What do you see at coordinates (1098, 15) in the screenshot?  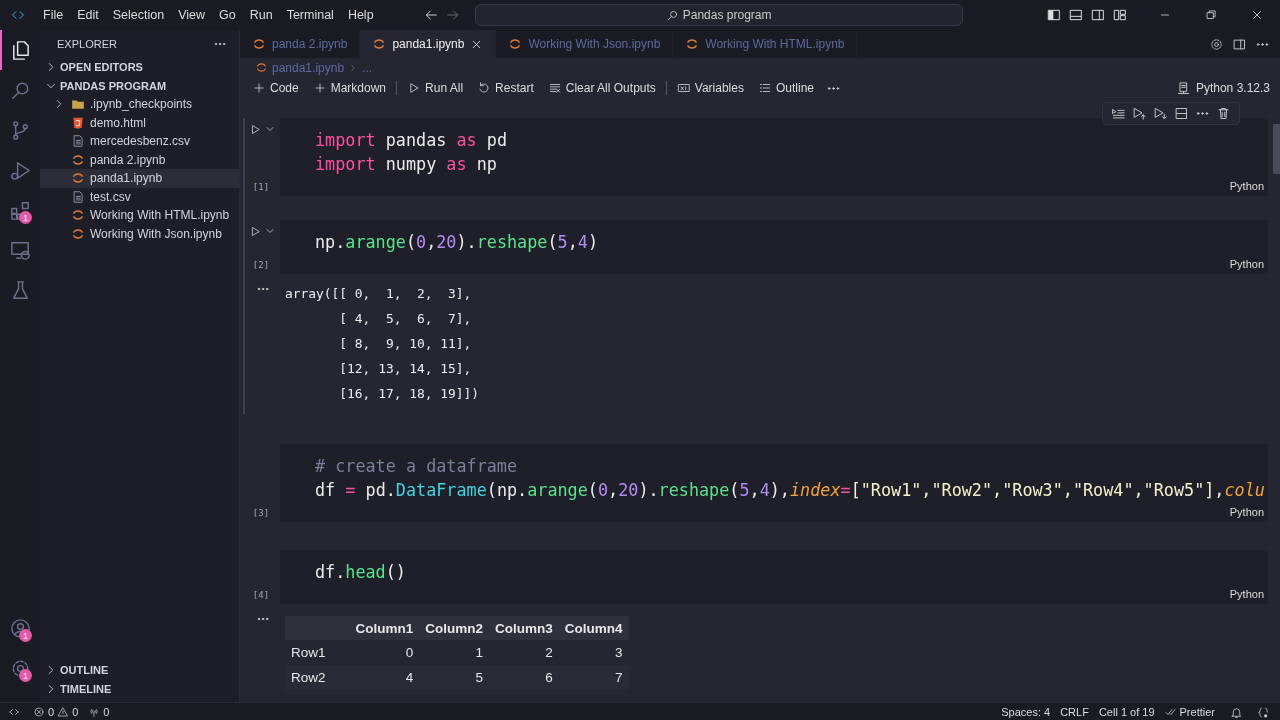 I see `secondary-sidebar-icon` at bounding box center [1098, 15].